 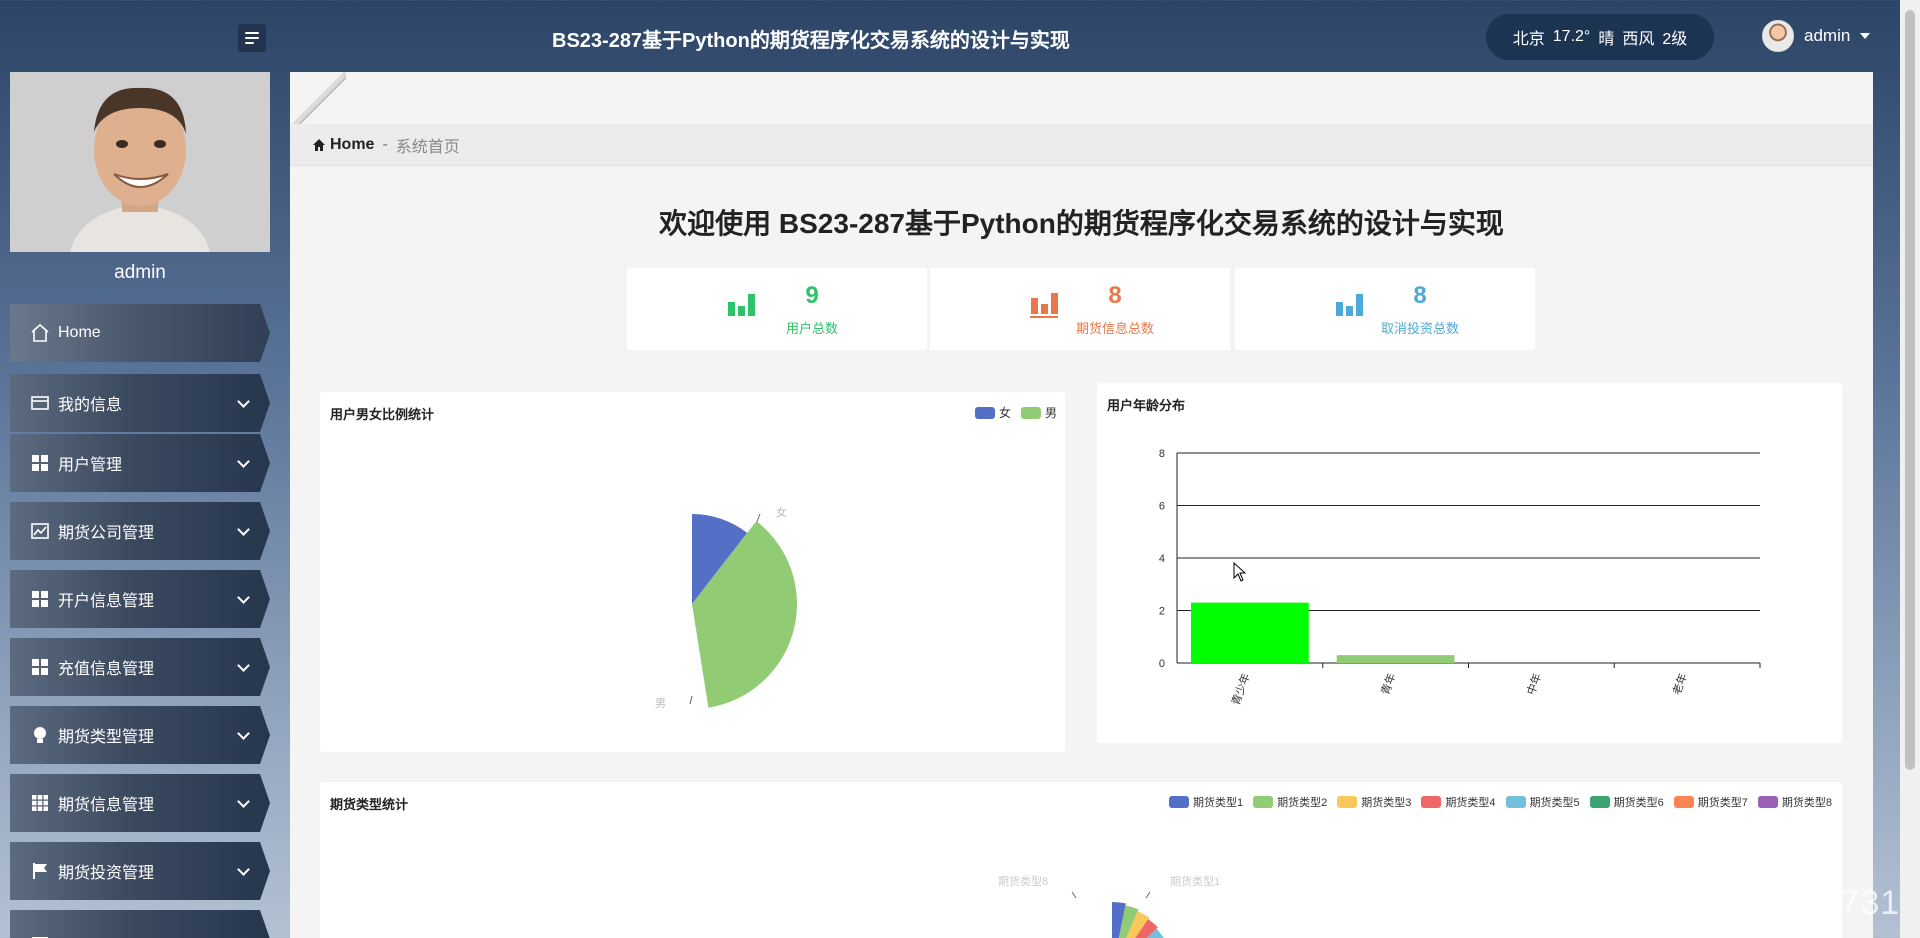 I want to click on weather-city: 北京, so click(x=1528, y=39).